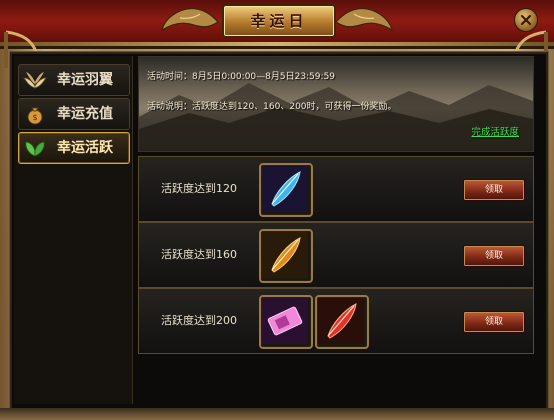  Describe the element at coordinates (336, 189) in the screenshot. I see `reward-row-120: 活跃度达到120 领取` at that location.